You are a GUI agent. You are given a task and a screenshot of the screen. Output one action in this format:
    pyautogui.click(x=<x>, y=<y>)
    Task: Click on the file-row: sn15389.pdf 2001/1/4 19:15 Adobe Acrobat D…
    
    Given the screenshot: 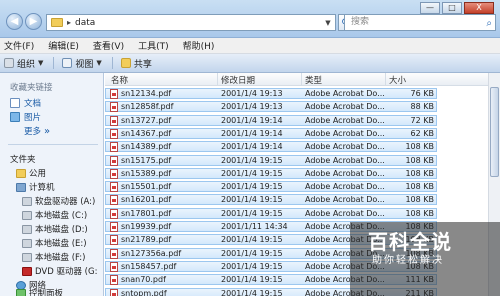 What is the action you would take?
    pyautogui.click(x=271, y=173)
    